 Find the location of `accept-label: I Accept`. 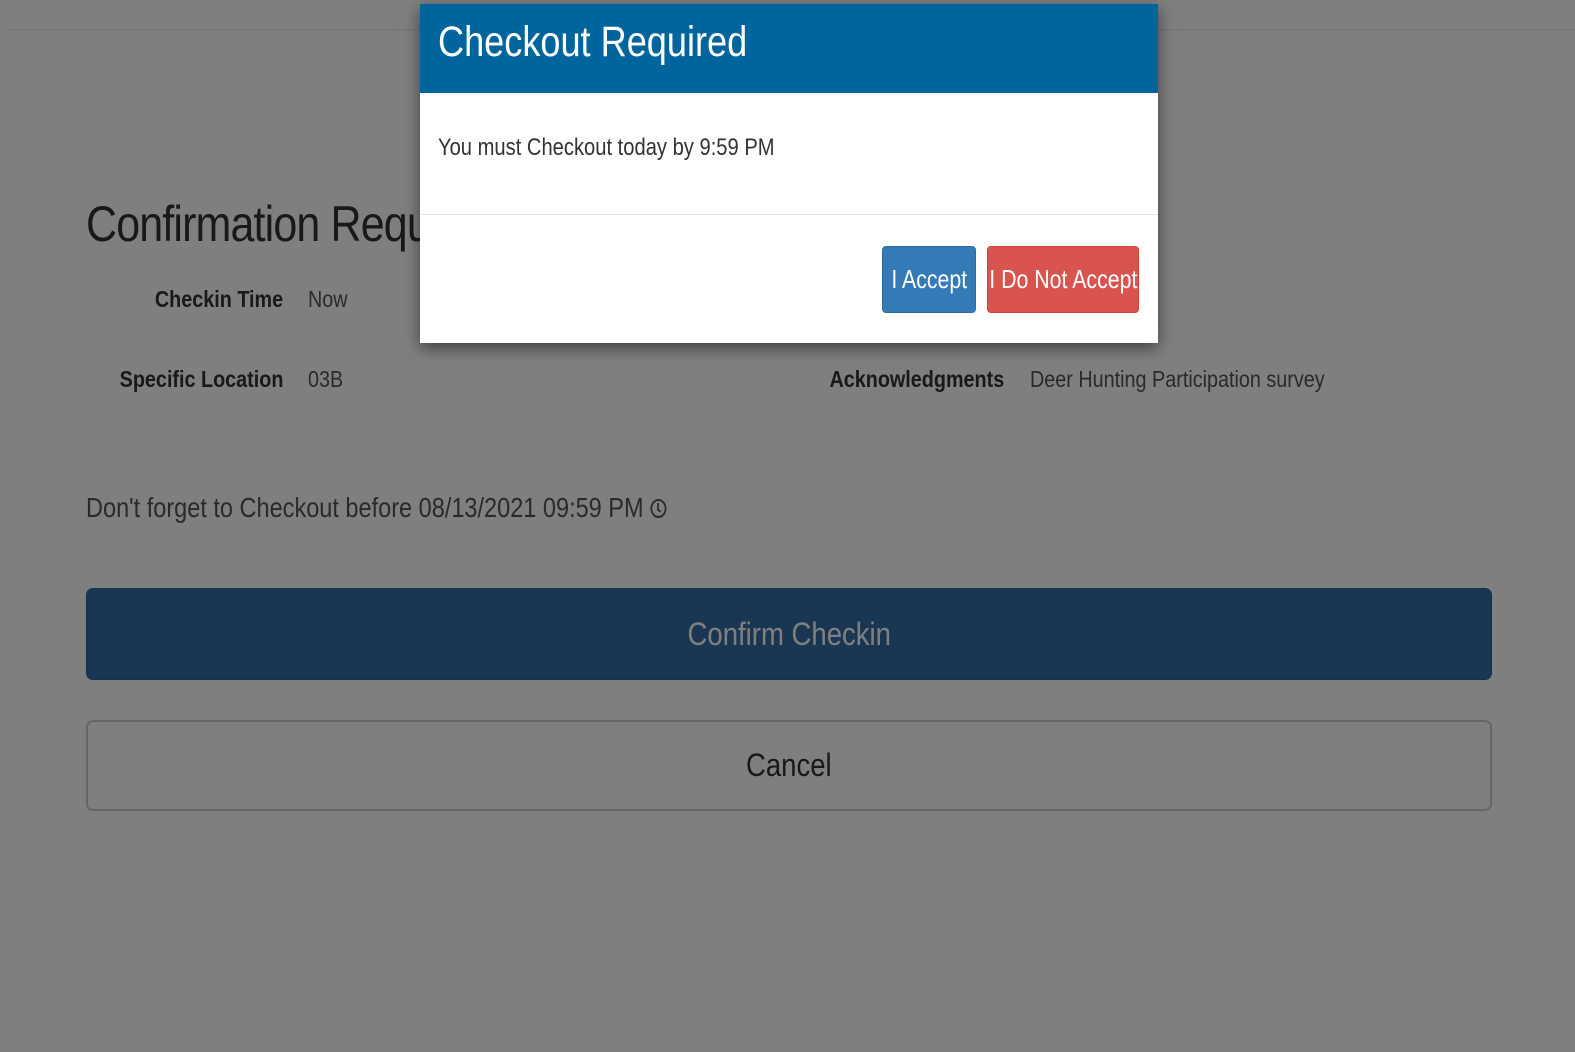

accept-label: I Accept is located at coordinates (929, 279).